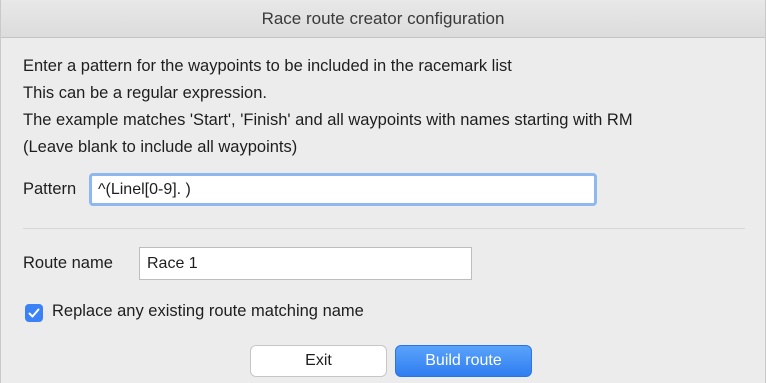  I want to click on pattern-label: Pattern, so click(50, 189).